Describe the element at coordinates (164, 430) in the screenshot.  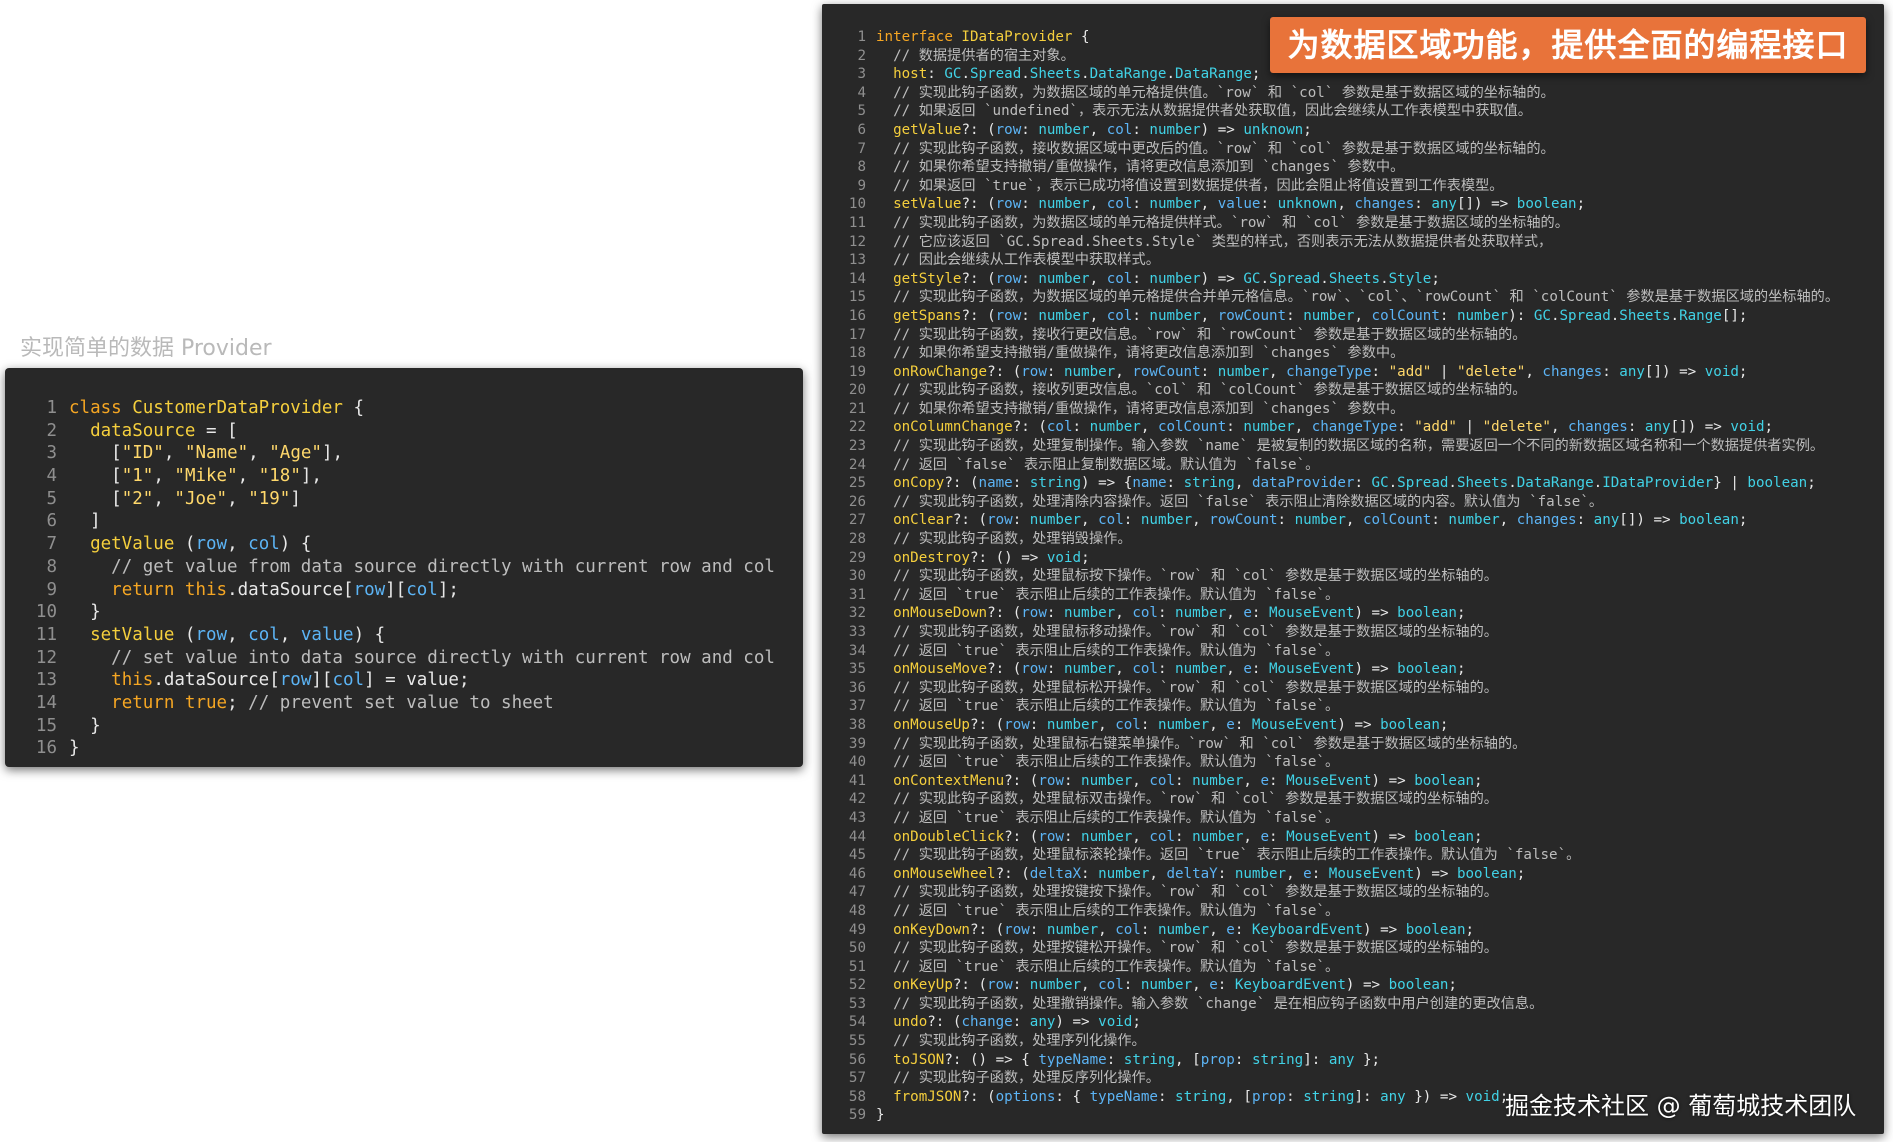
I see `code-text: dataSource = [` at that location.